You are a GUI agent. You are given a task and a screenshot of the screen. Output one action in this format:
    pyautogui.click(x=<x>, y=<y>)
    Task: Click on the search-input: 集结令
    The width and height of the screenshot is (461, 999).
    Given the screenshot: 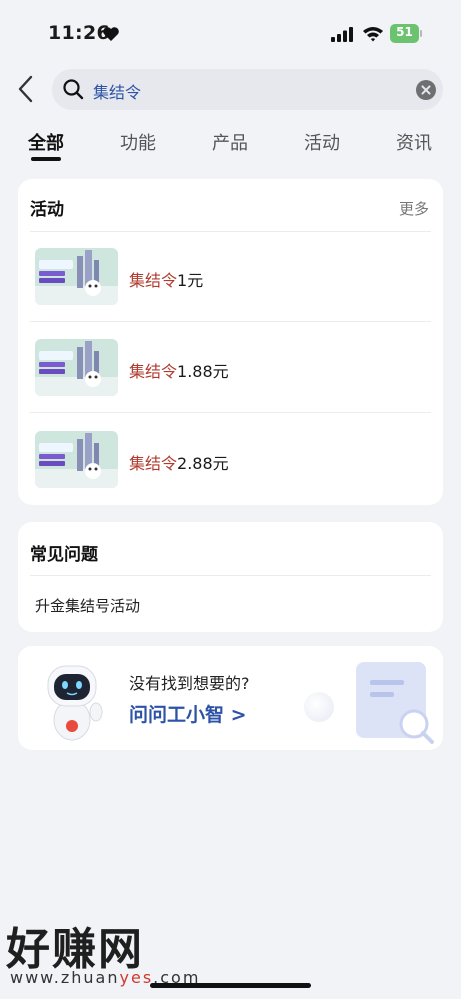 What is the action you would take?
    pyautogui.click(x=247, y=89)
    